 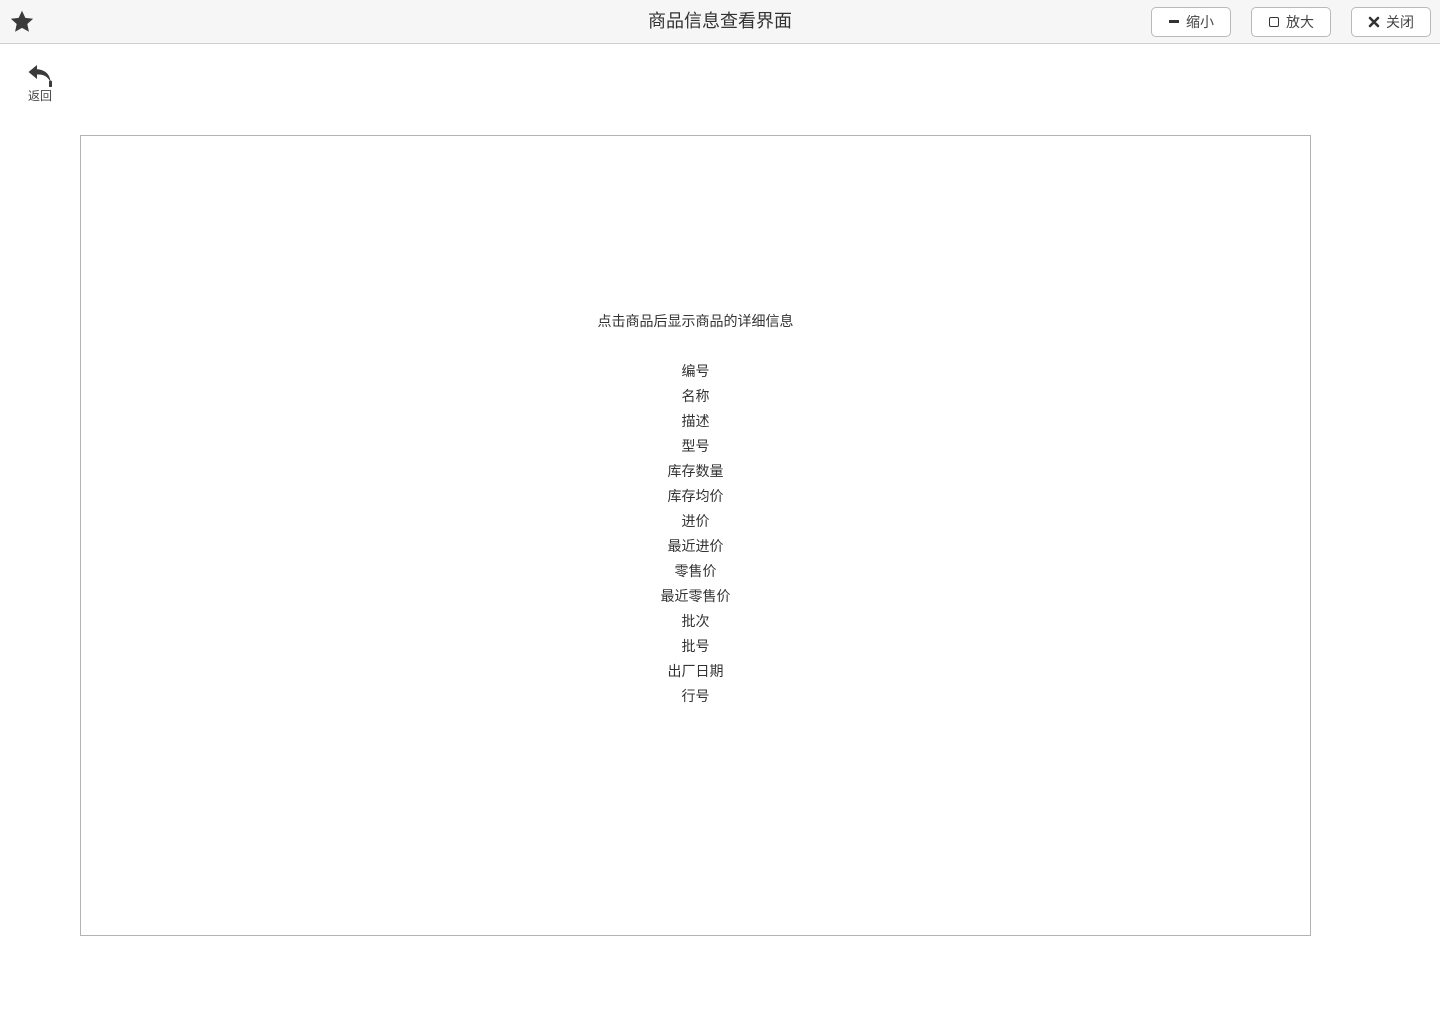 What do you see at coordinates (1200, 23) in the screenshot?
I see `minimize-label: 缩小` at bounding box center [1200, 23].